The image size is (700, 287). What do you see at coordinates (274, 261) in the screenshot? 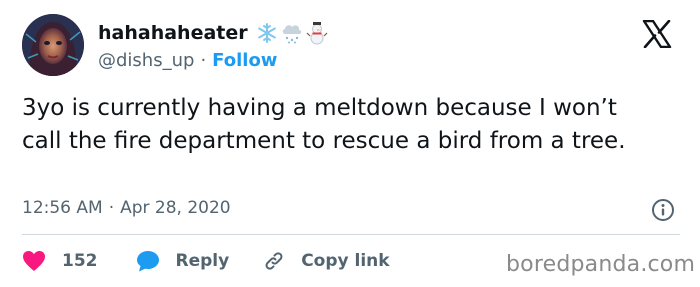
I see `link-icon` at bounding box center [274, 261].